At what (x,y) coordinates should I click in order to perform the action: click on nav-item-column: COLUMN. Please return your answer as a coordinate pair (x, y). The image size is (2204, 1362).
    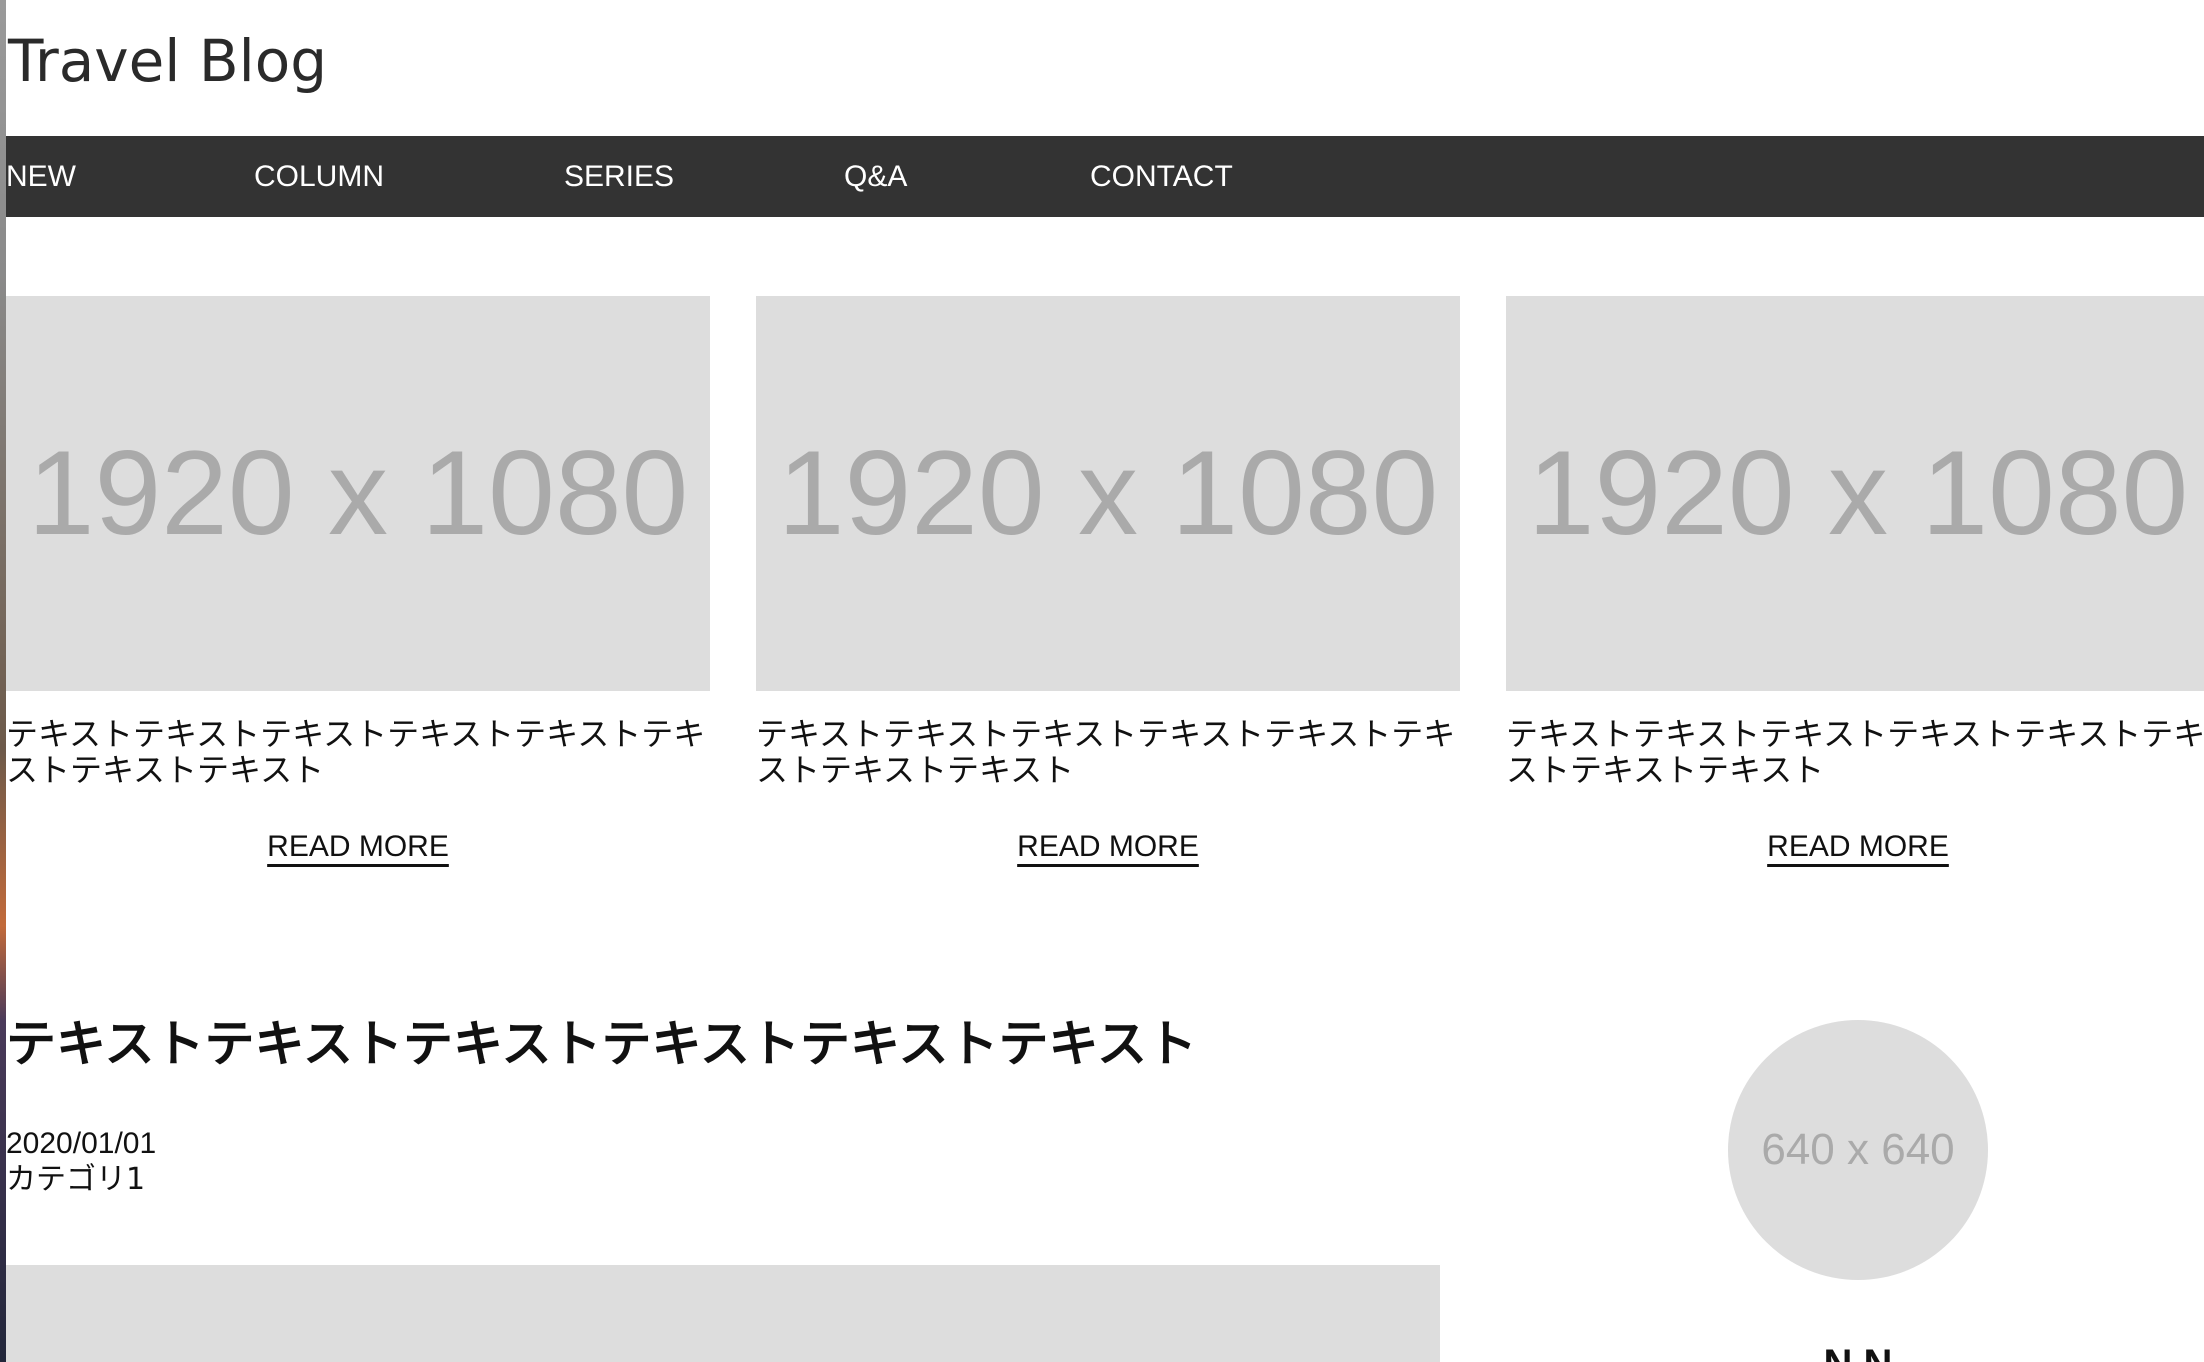
    Looking at the image, I should click on (319, 176).